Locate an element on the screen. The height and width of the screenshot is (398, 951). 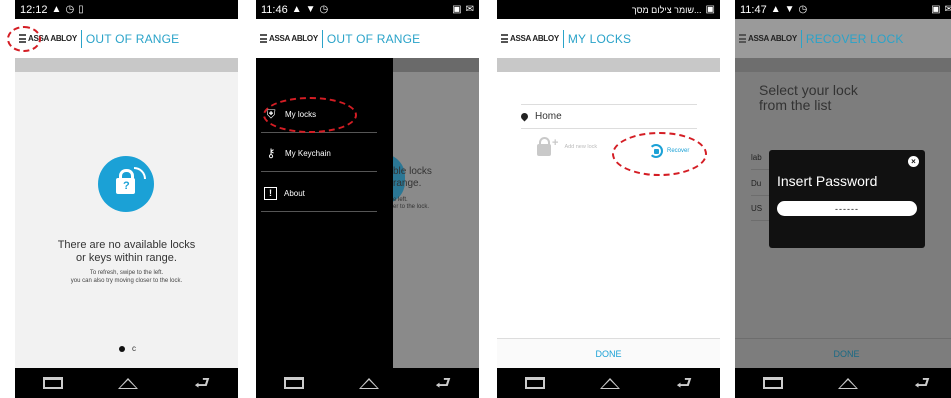
app-bar: ASSA ABLOY RECOVER LOCK is located at coordinates (843, 38).